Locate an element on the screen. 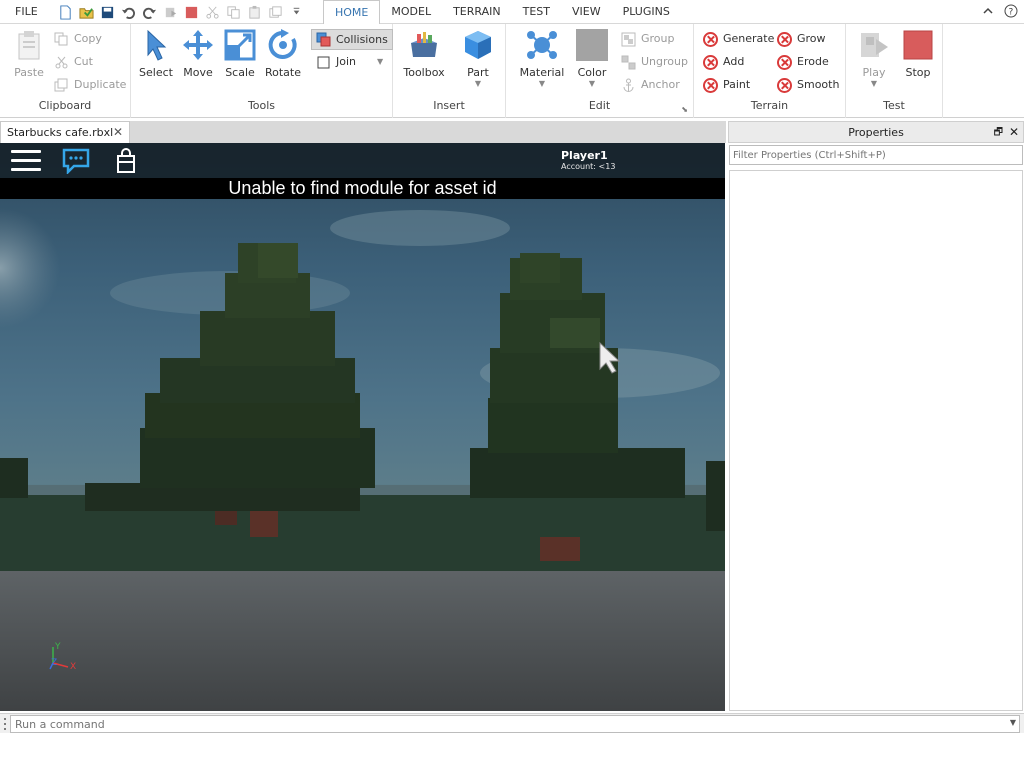 This screenshot has height=768, width=1024. grip-icon is located at coordinates (5, 724).